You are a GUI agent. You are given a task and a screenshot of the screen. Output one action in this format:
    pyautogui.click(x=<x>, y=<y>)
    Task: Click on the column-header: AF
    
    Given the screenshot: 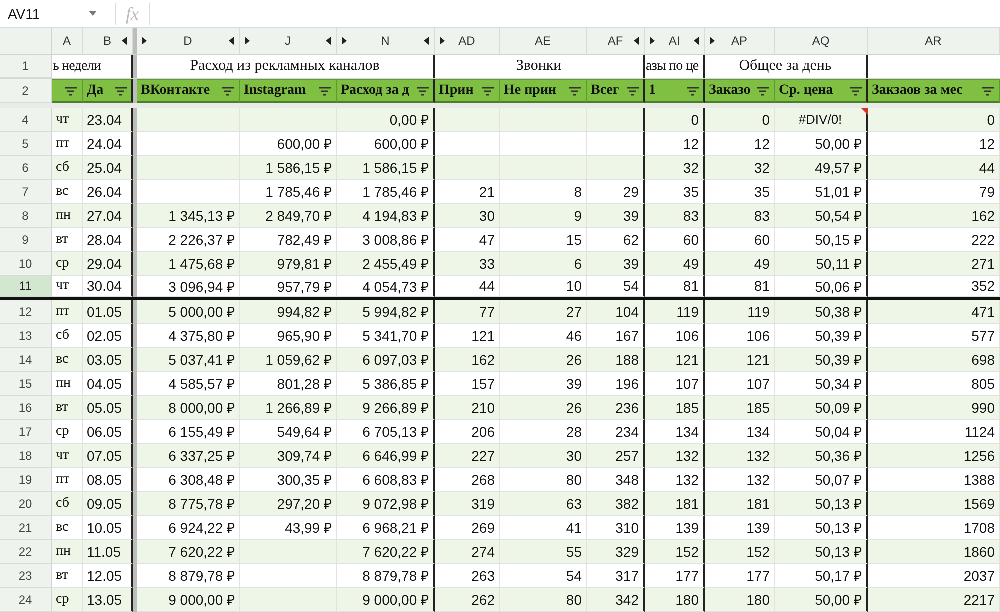 What is the action you would take?
    pyautogui.click(x=616, y=41)
    